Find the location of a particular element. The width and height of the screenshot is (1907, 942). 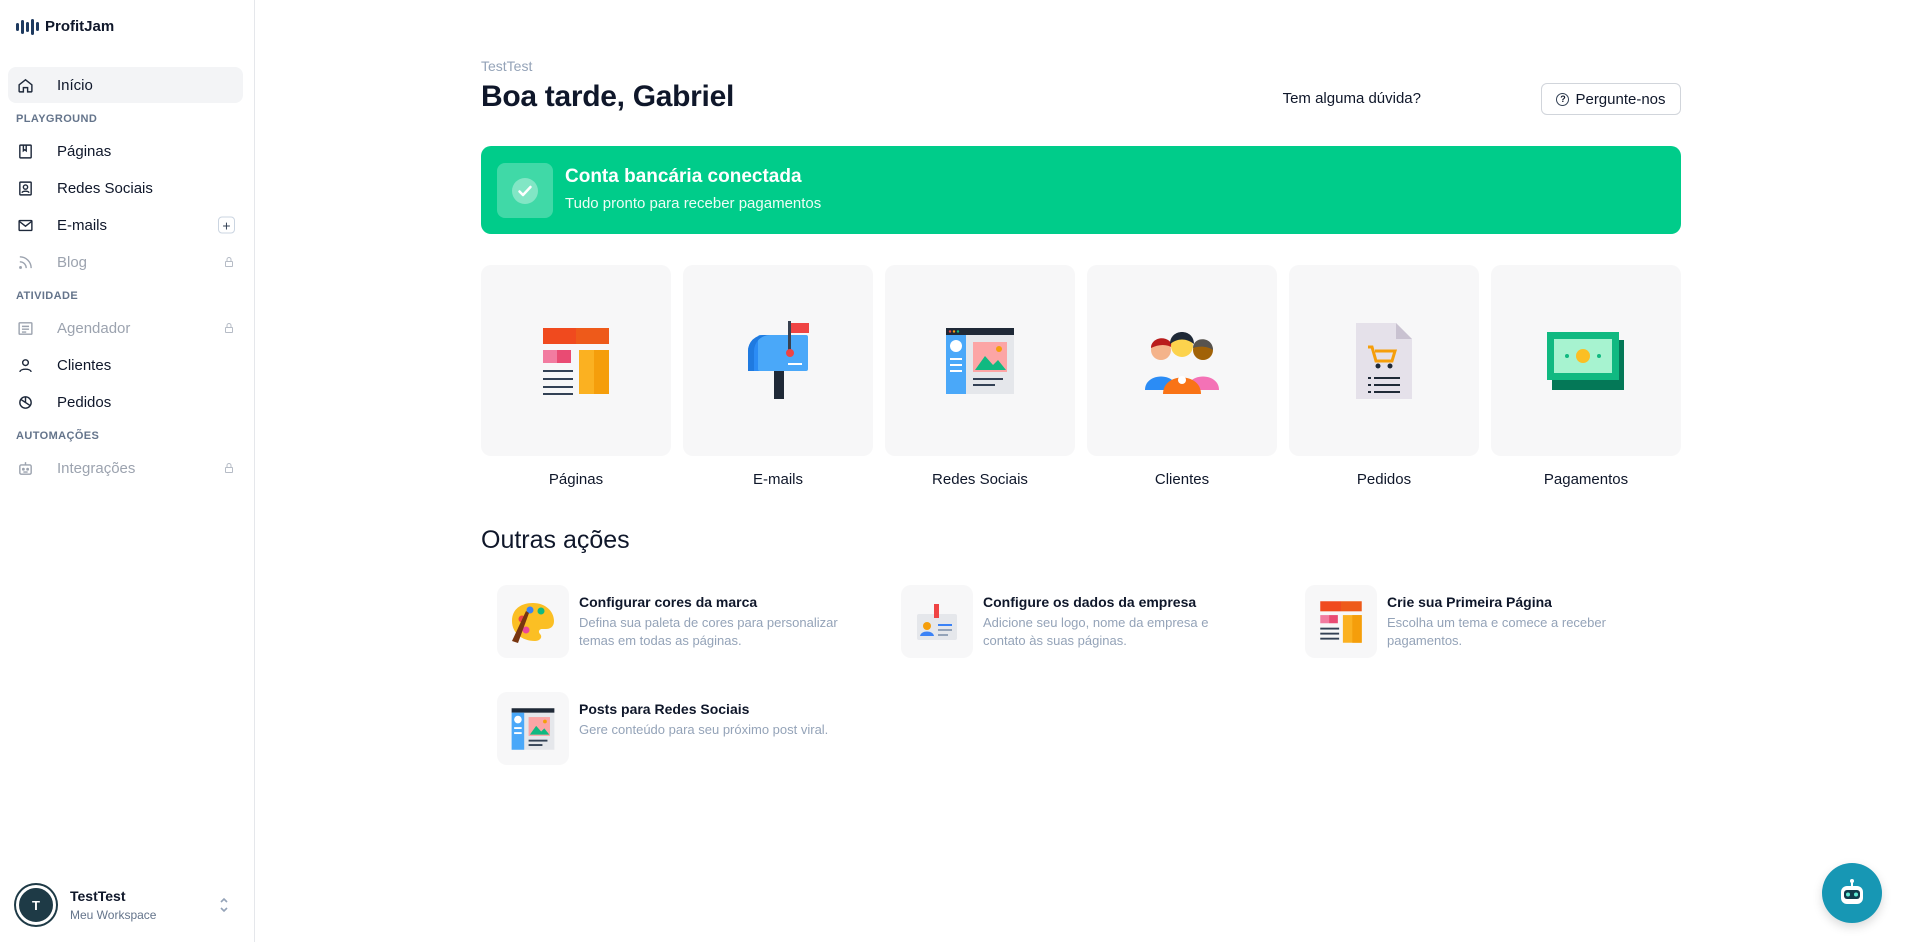

tile-paginas: Páginas is located at coordinates (576, 376).